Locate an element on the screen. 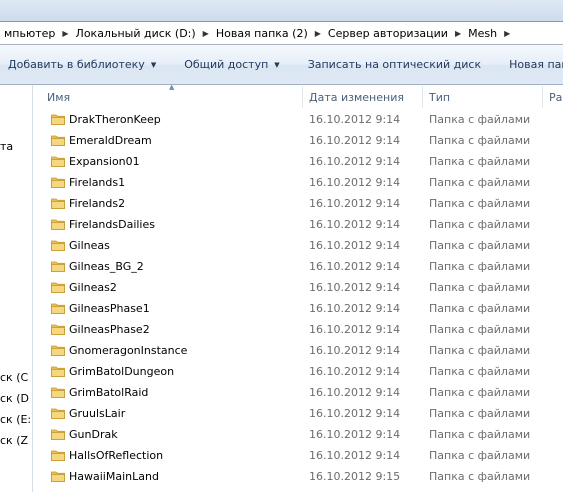 The width and height of the screenshot is (563, 492). navigation-pane: та ск (C ск (D ск (E: ск (Z is located at coordinates (16, 288).